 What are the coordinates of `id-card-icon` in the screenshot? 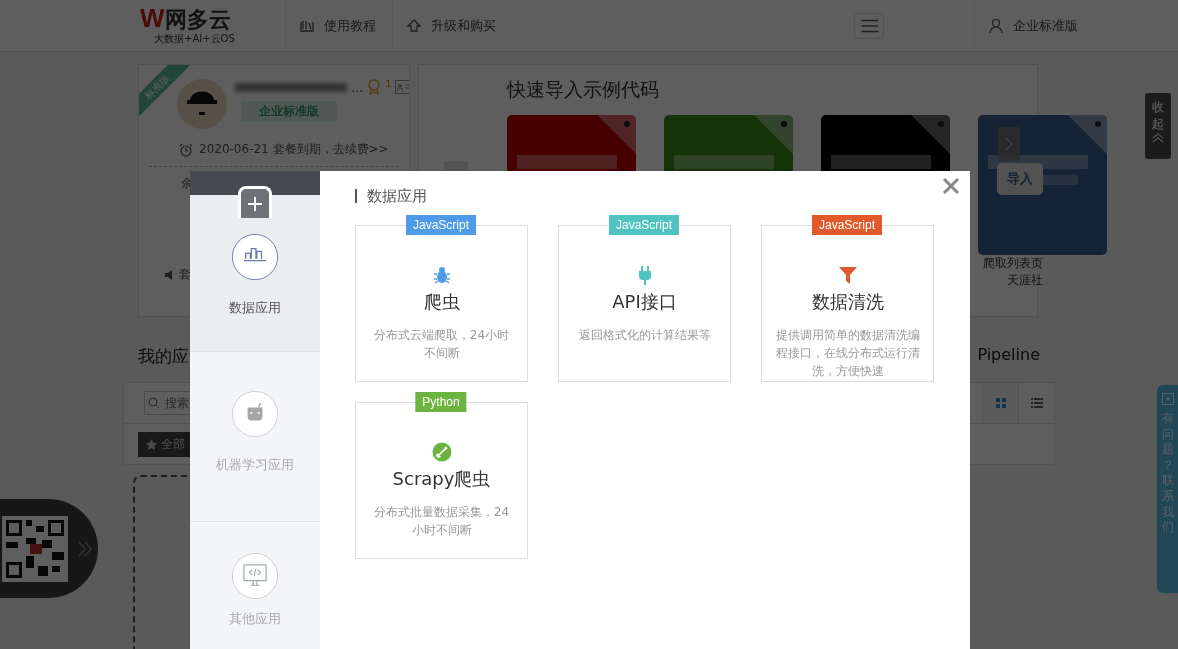 It's located at (402, 87).